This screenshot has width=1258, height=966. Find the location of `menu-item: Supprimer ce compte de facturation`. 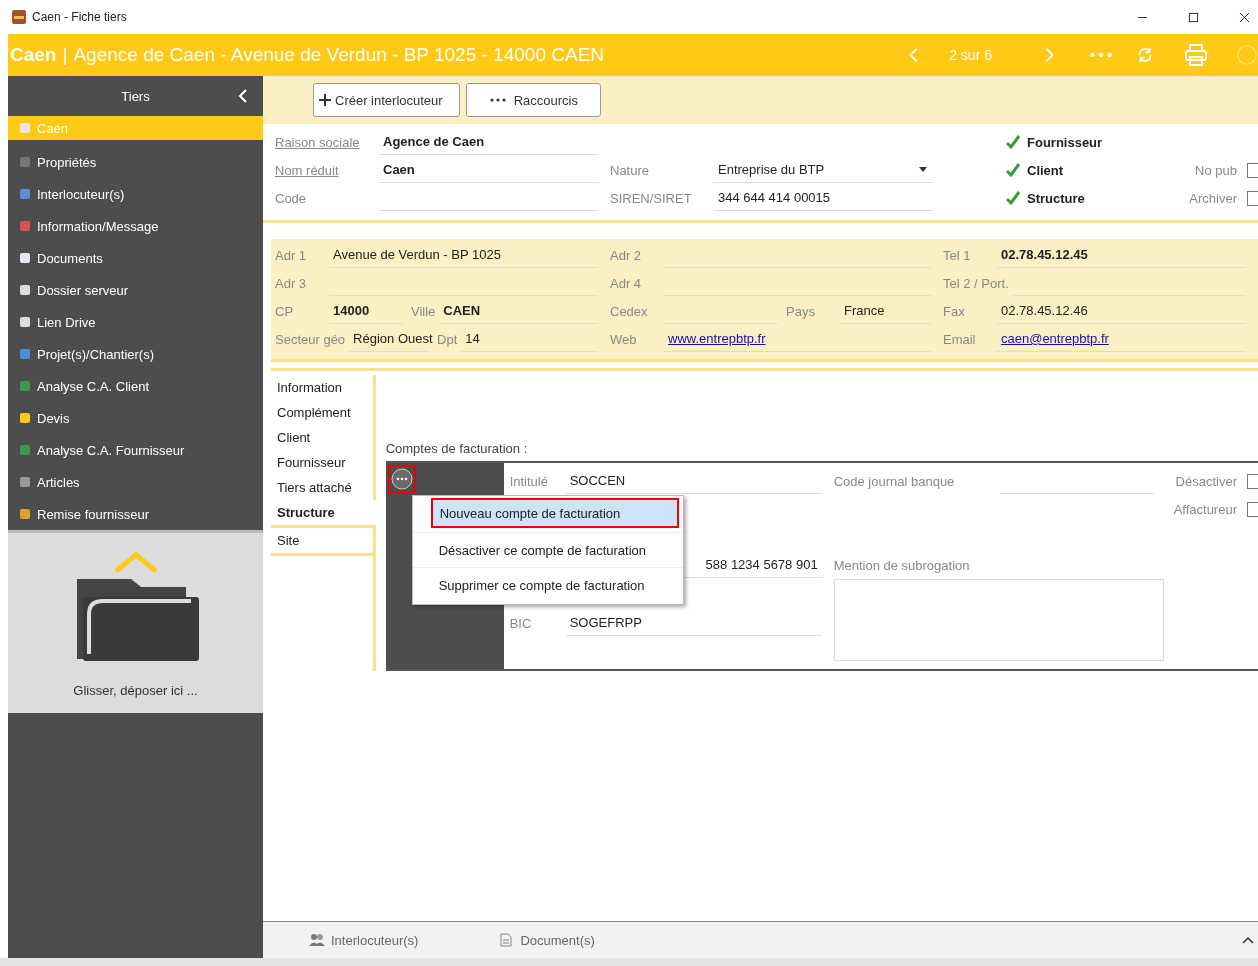

menu-item: Supprimer ce compte de facturation is located at coordinates (547, 584).